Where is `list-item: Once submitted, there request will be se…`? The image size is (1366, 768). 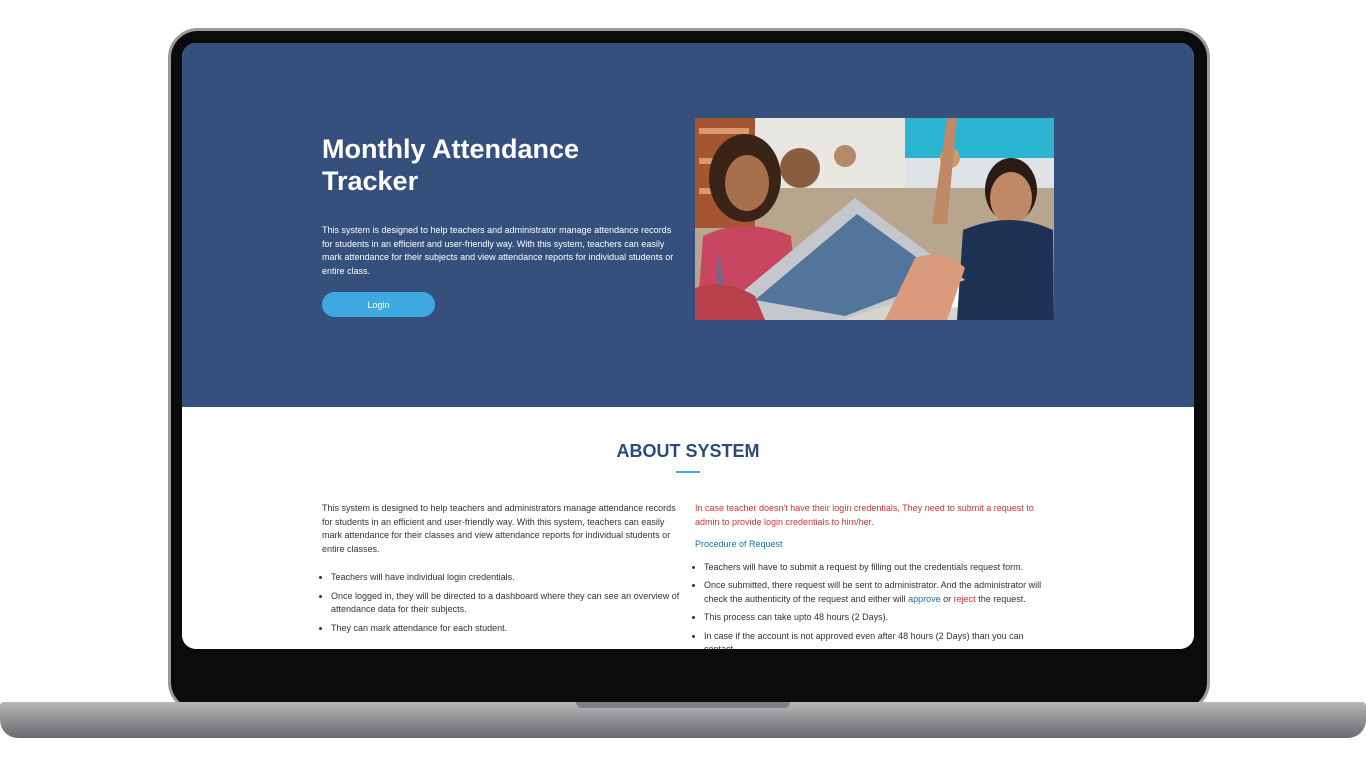 list-item: Once submitted, there request will be se… is located at coordinates (879, 592).